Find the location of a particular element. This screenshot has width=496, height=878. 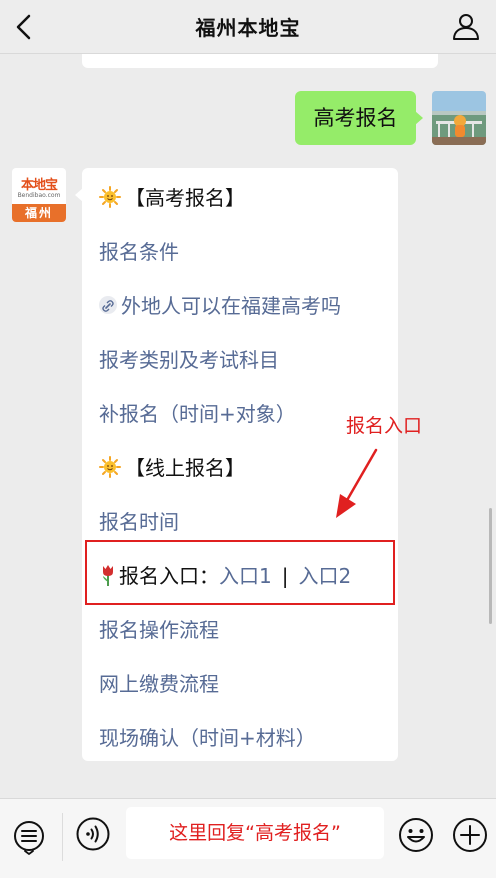

logo-subtext: Bendibao.com is located at coordinates (39, 195).